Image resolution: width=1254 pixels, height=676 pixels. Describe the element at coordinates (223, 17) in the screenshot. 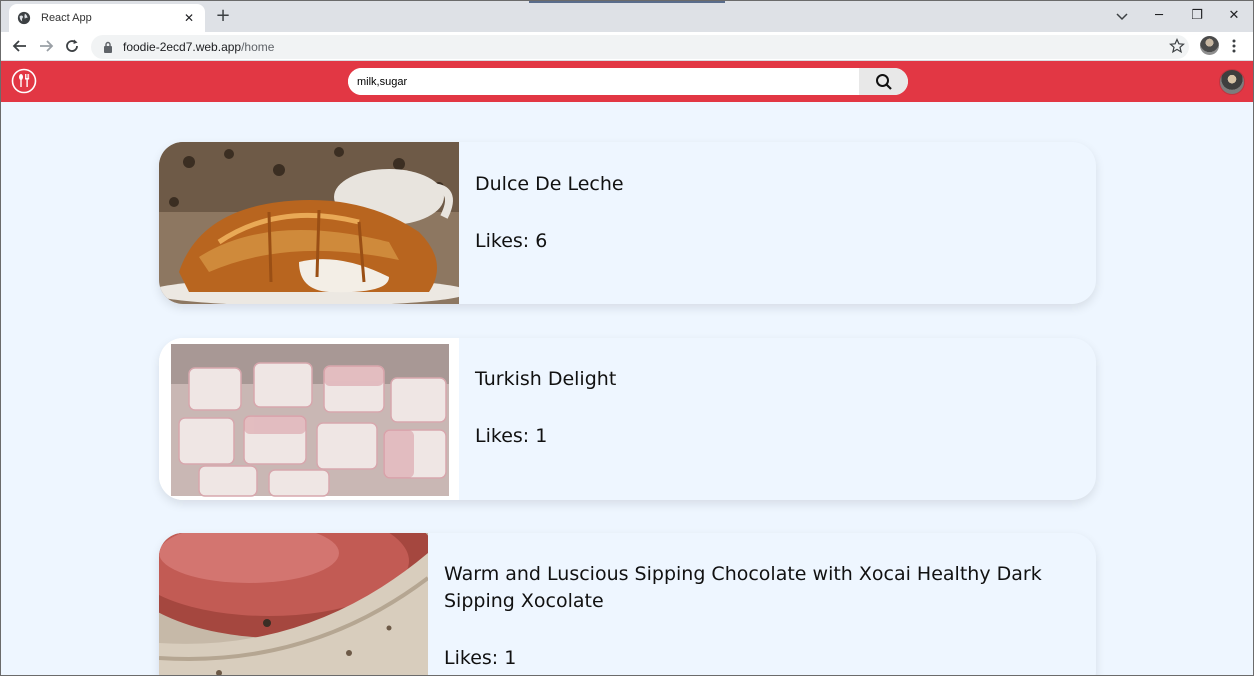

I see `new-tab-icon: +` at that location.